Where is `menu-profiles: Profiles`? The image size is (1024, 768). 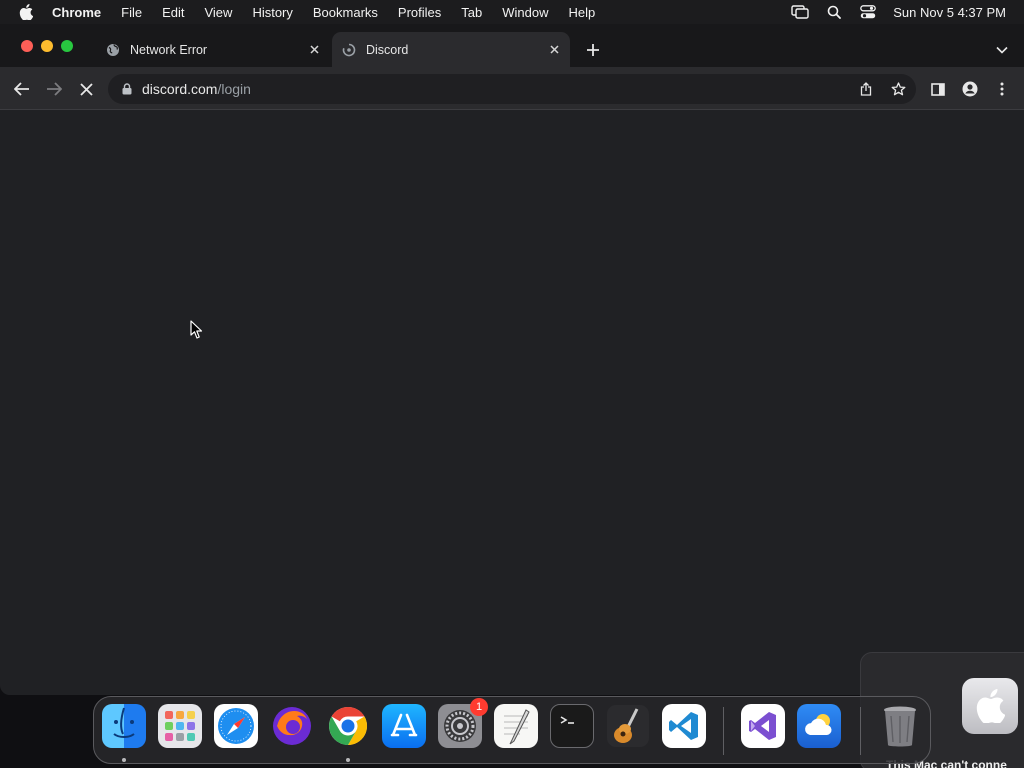 menu-profiles: Profiles is located at coordinates (419, 12).